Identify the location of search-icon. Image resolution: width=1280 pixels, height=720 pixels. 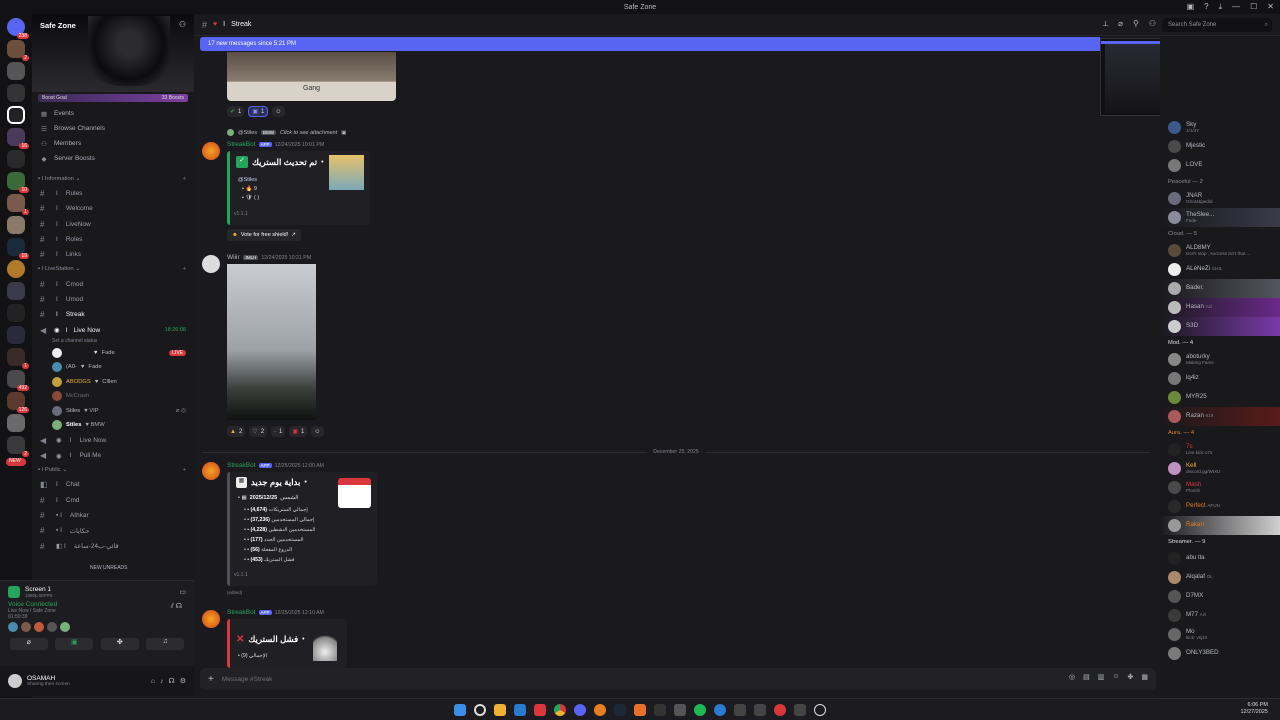
(480, 709).